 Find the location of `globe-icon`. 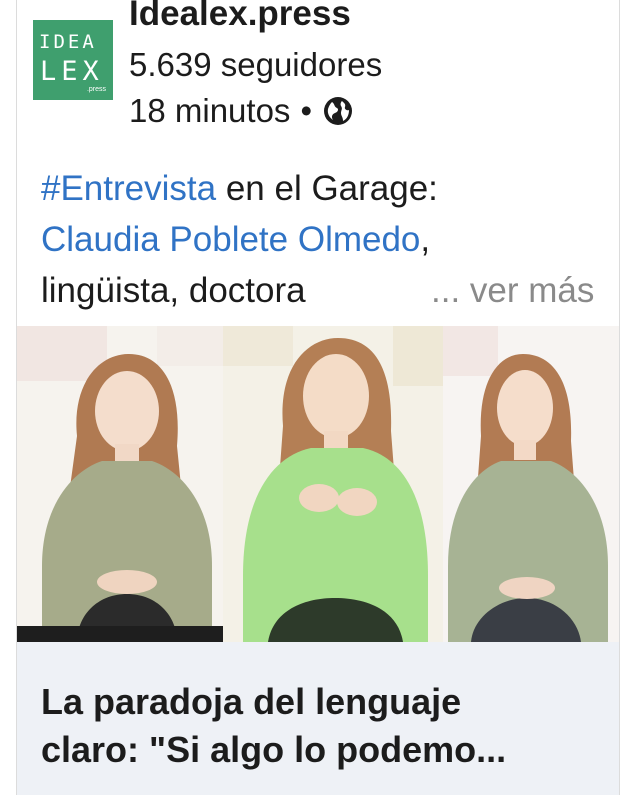

globe-icon is located at coordinates (338, 111).